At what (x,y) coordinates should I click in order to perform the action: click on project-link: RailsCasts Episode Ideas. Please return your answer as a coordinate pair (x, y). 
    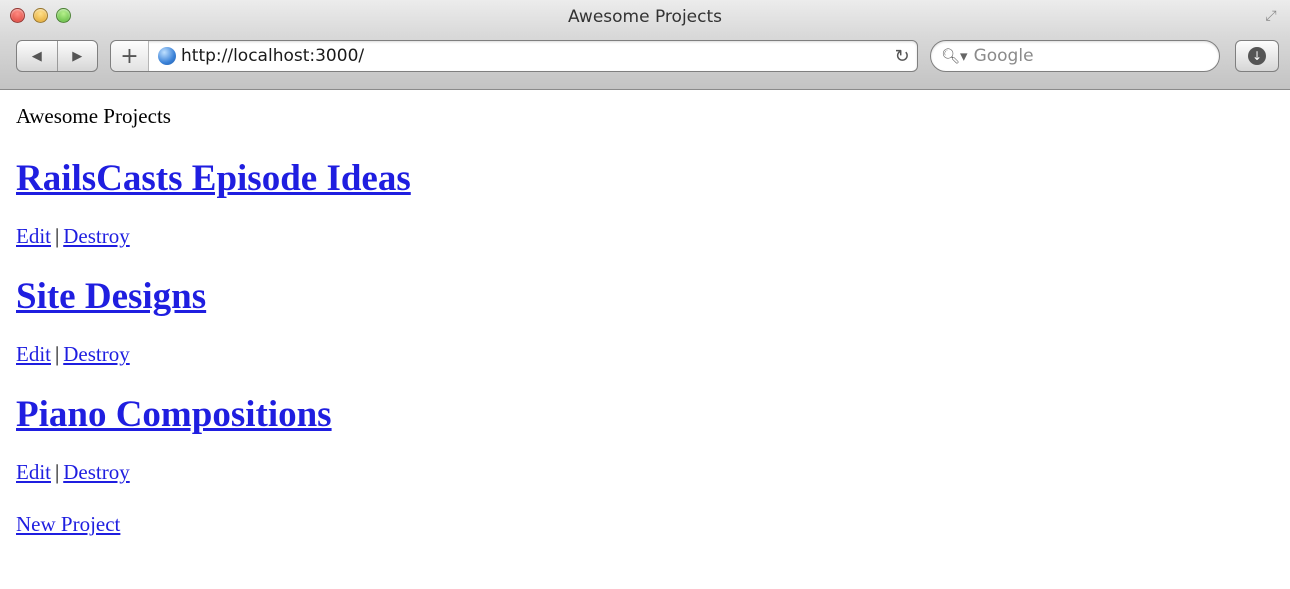
    Looking at the image, I should click on (213, 178).